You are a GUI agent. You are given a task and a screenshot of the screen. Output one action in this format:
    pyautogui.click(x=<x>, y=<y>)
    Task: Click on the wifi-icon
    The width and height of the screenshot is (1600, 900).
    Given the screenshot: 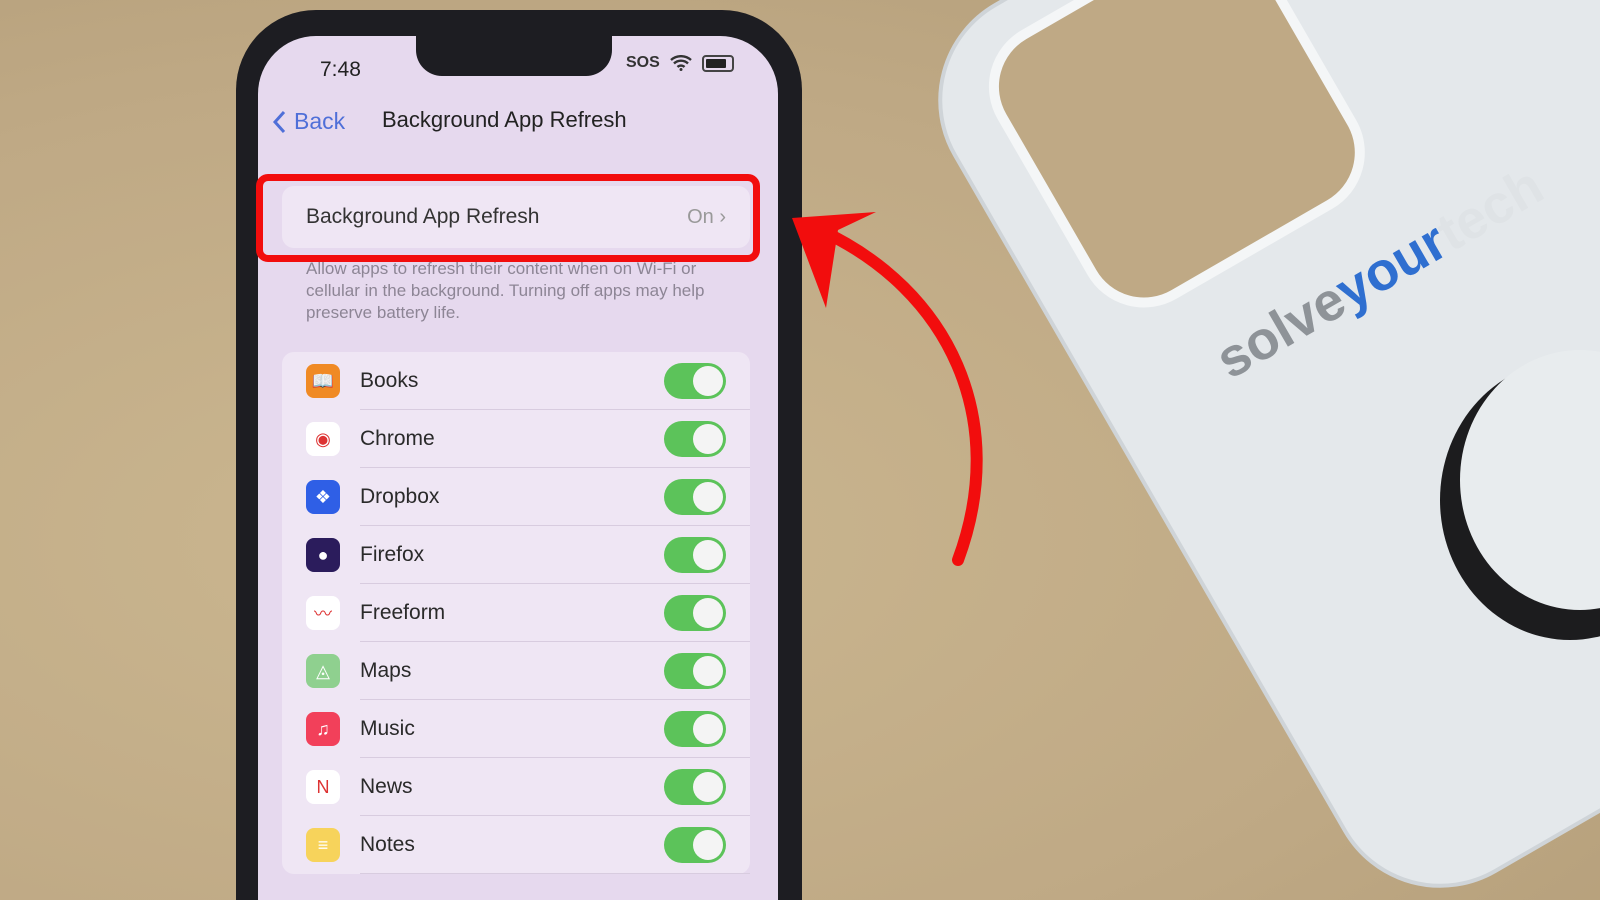 What is the action you would take?
    pyautogui.click(x=680, y=63)
    